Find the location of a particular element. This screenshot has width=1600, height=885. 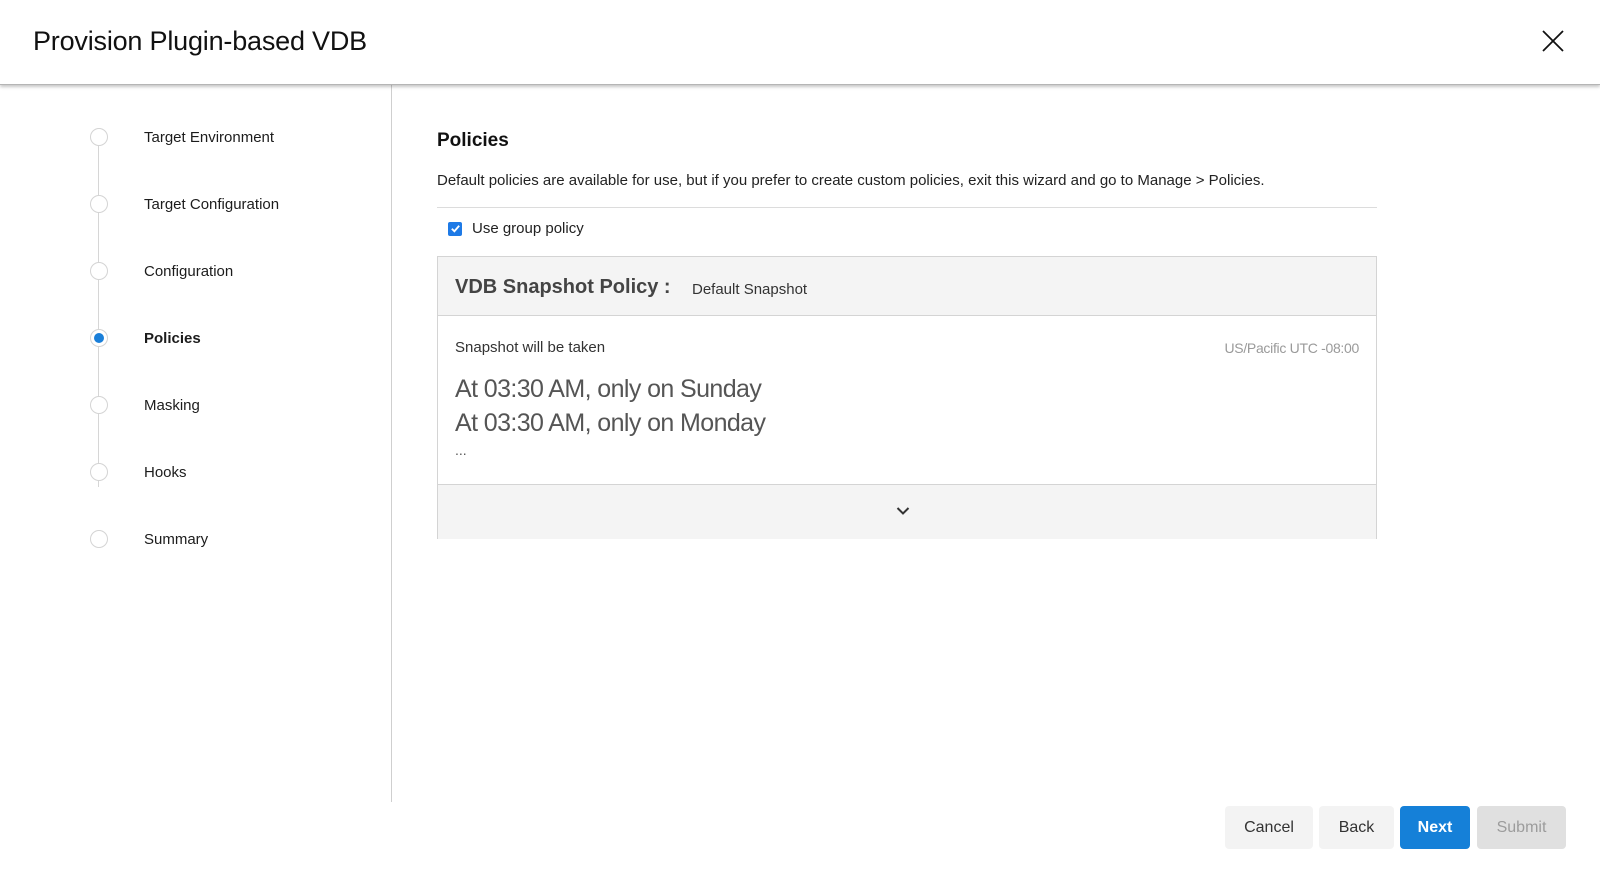

timezone-label: US/Pacific UTC -08:00 is located at coordinates (1291, 348).